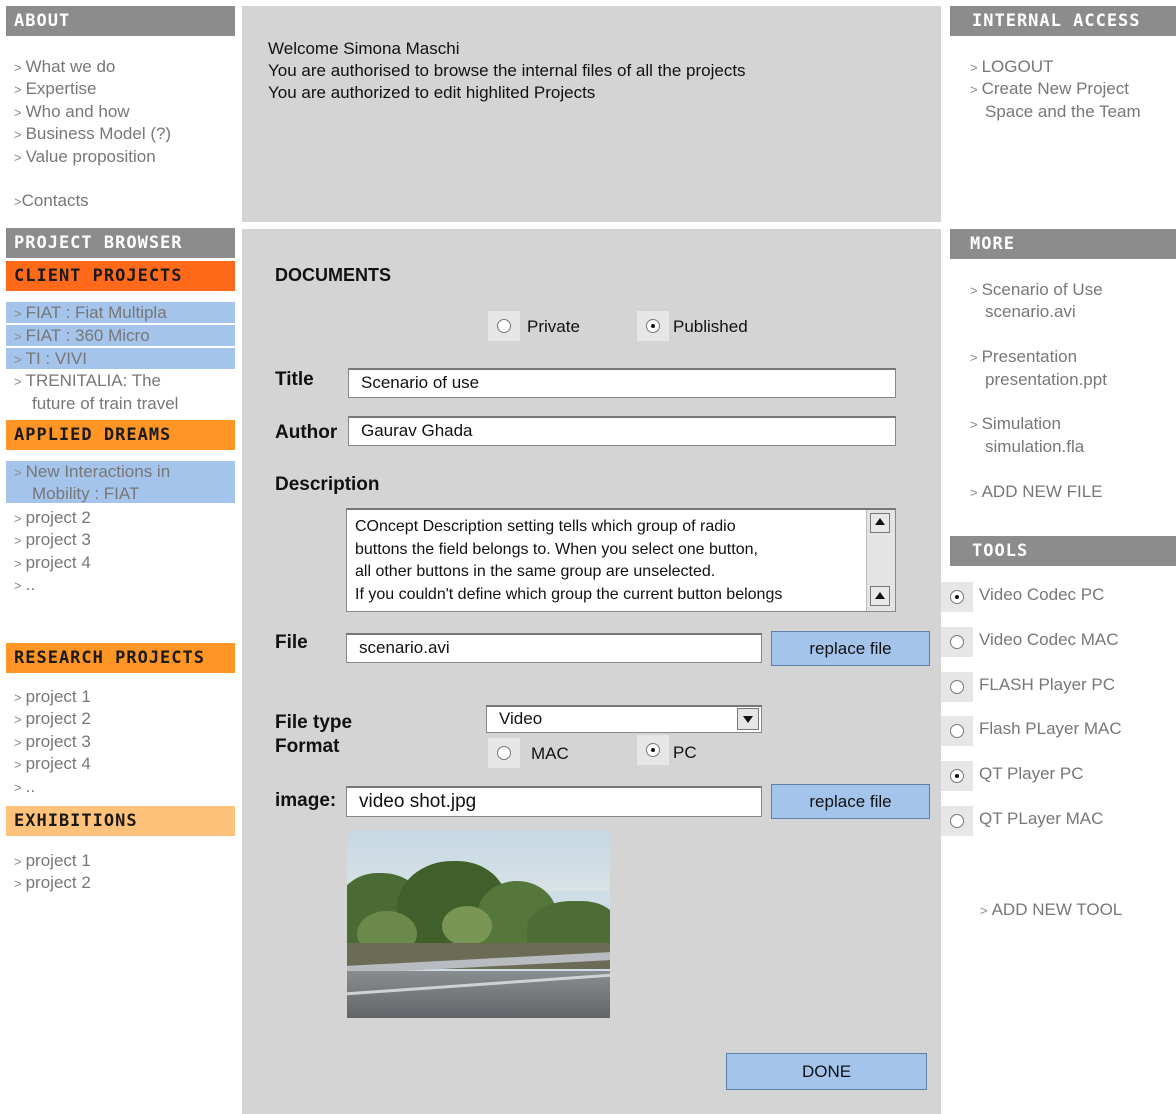 The width and height of the screenshot is (1176, 1114). Describe the element at coordinates (50, 359) in the screenshot. I see `client-project-ti-vivi: > TI : VIVI` at that location.